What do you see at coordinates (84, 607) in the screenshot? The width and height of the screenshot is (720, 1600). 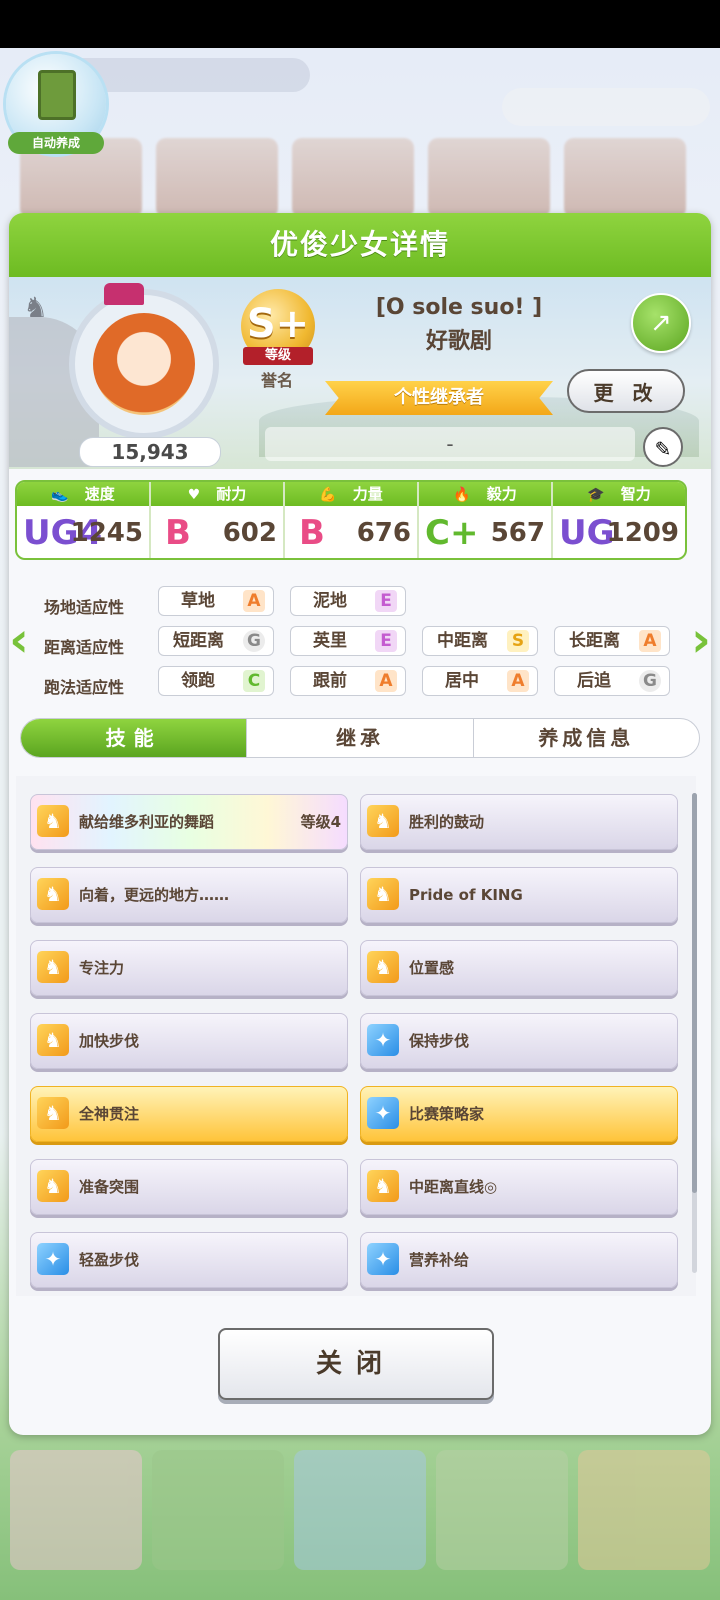 I see `track-aptitude-label: 场地适应性` at bounding box center [84, 607].